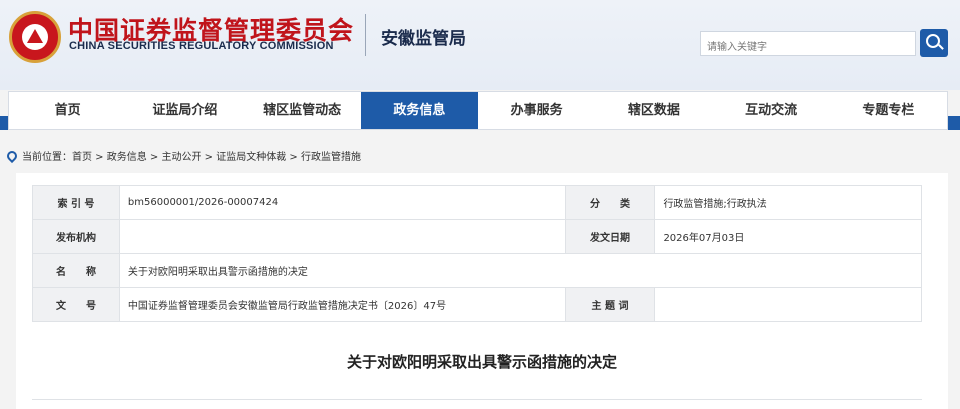  What do you see at coordinates (934, 43) in the screenshot?
I see `search-button` at bounding box center [934, 43].